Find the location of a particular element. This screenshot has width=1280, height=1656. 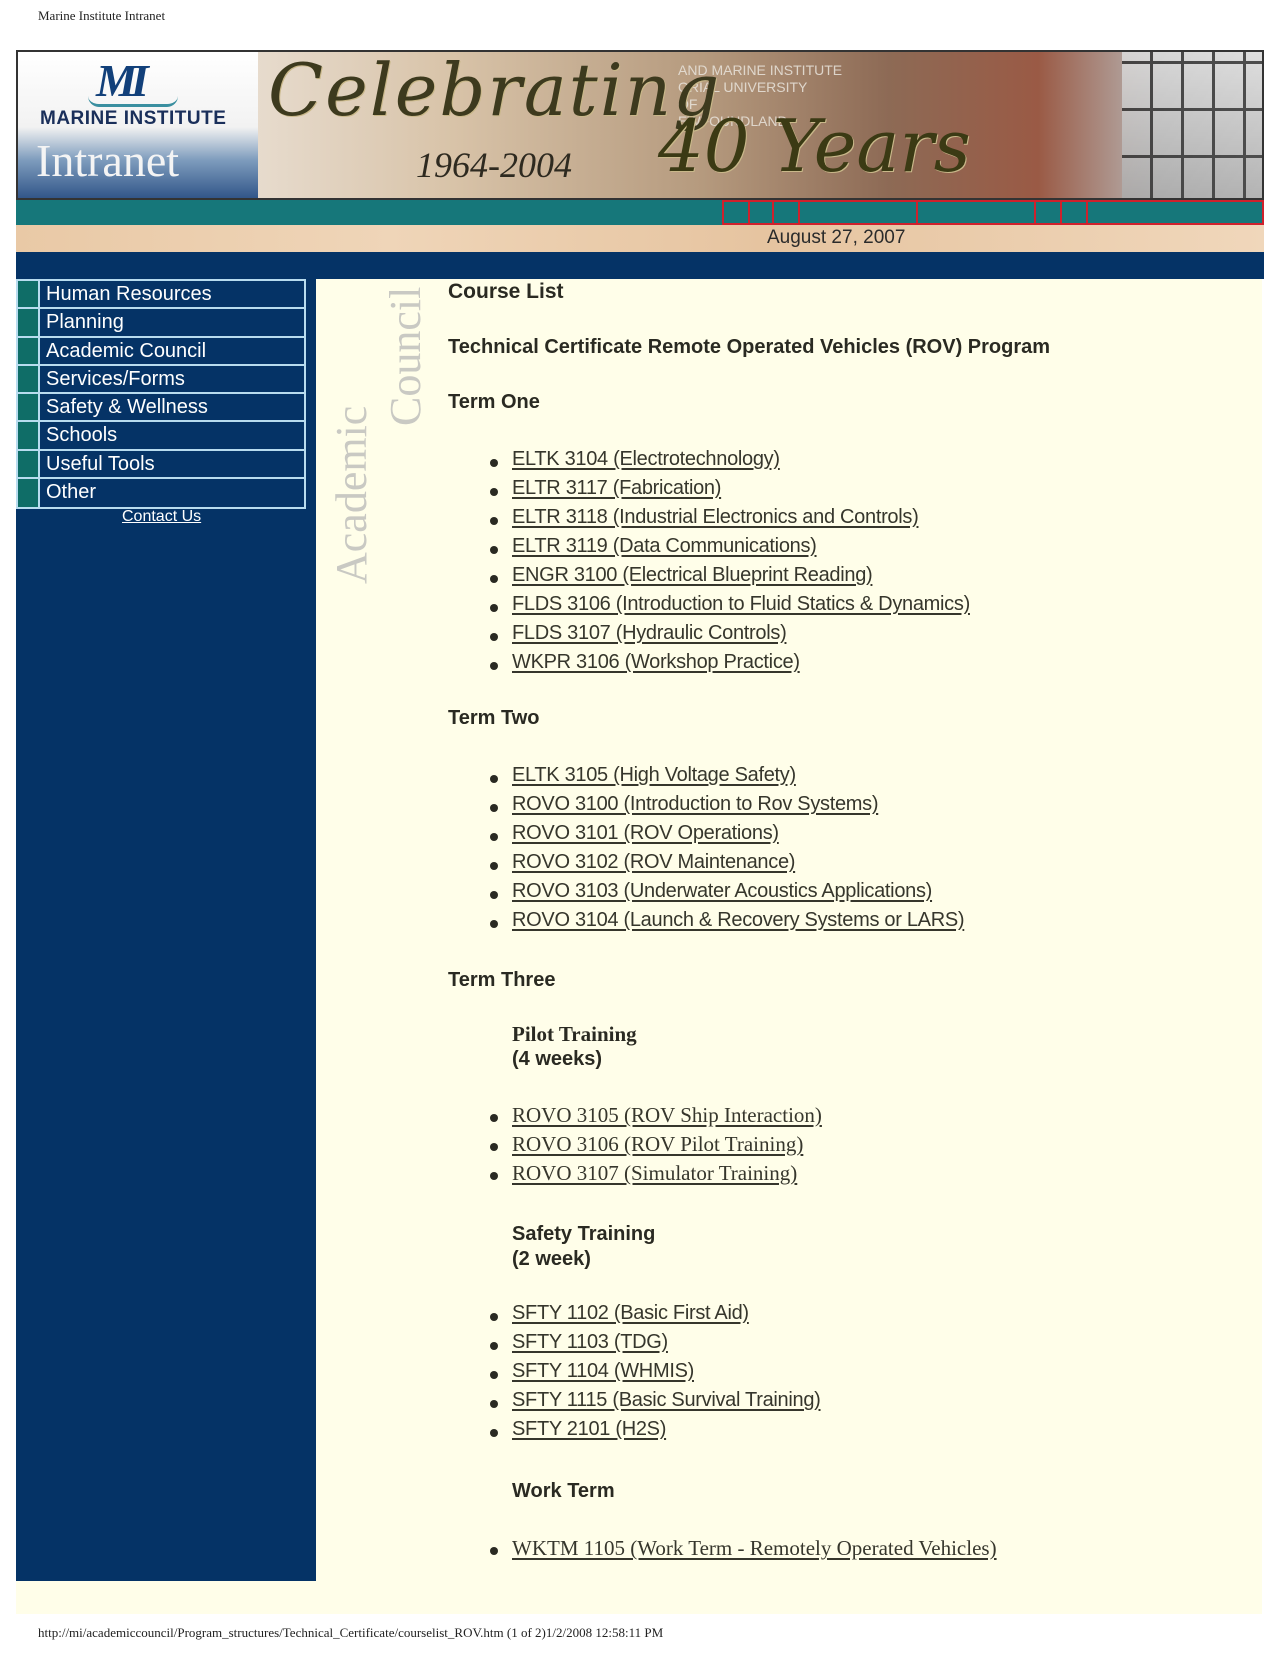

course-link: SFTY 1104 (WHMIS) is located at coordinates (603, 1371).